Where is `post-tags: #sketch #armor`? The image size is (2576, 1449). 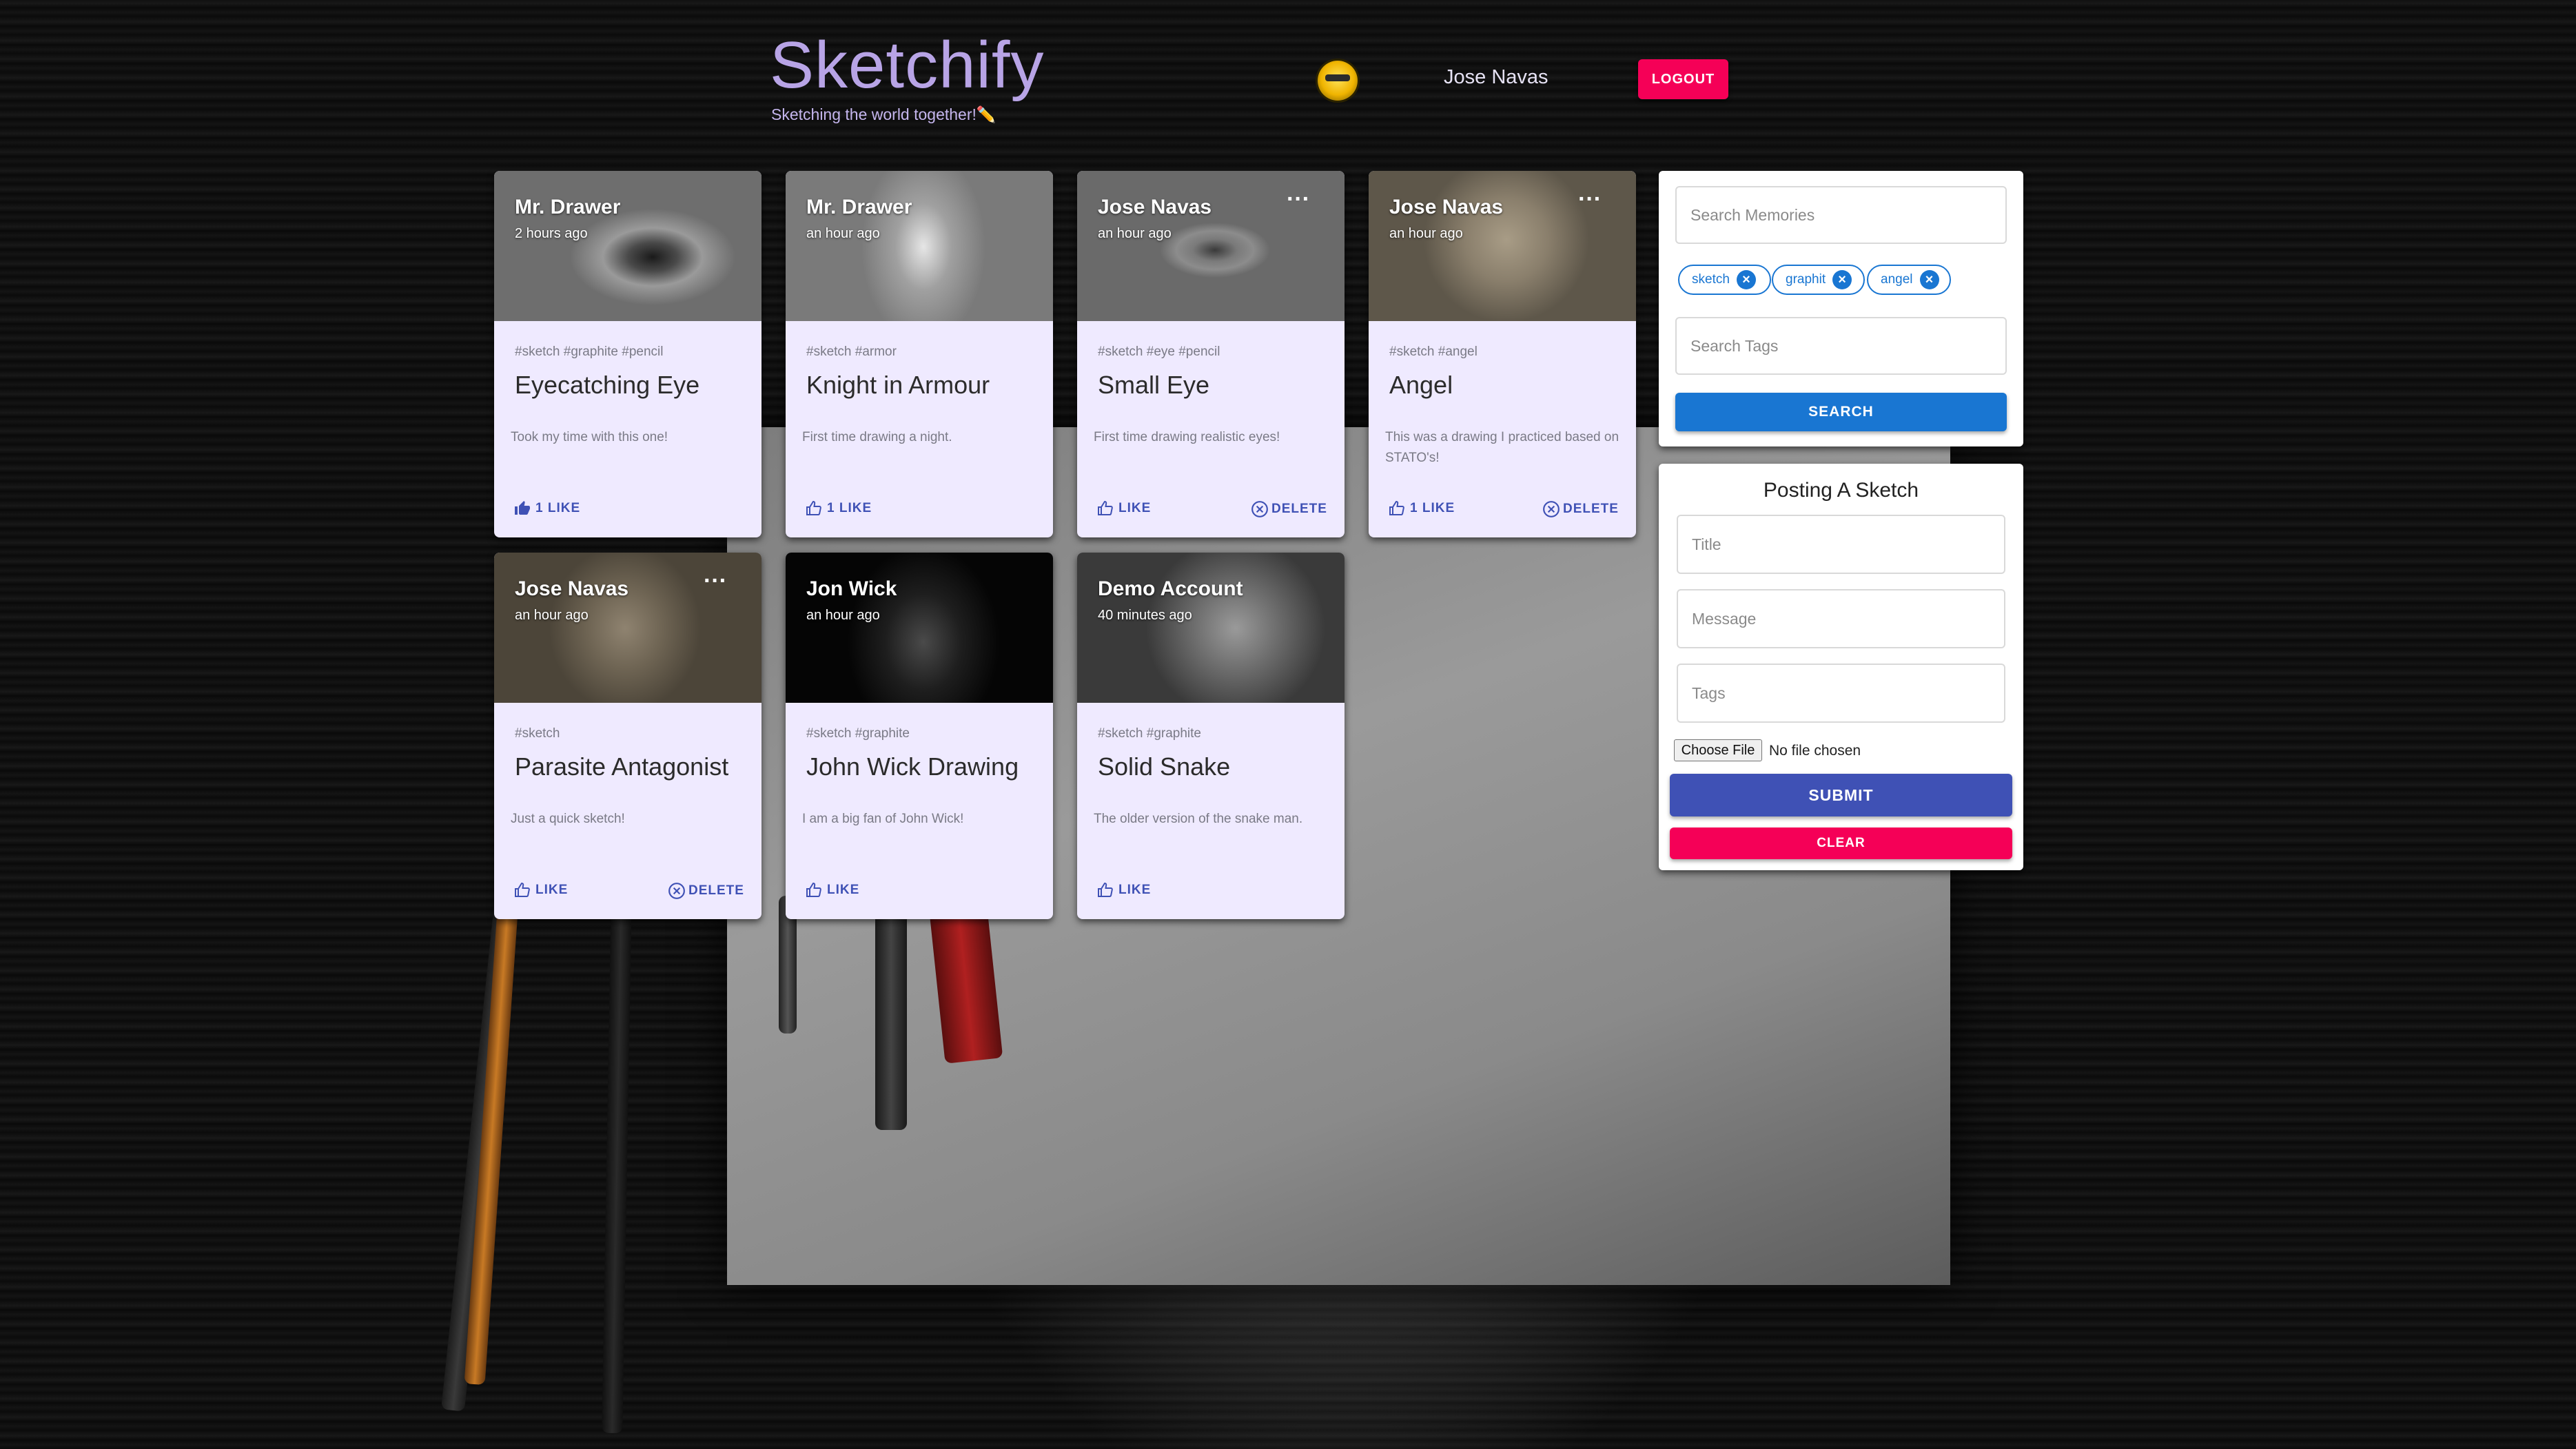
post-tags: #sketch #armor is located at coordinates (851, 352).